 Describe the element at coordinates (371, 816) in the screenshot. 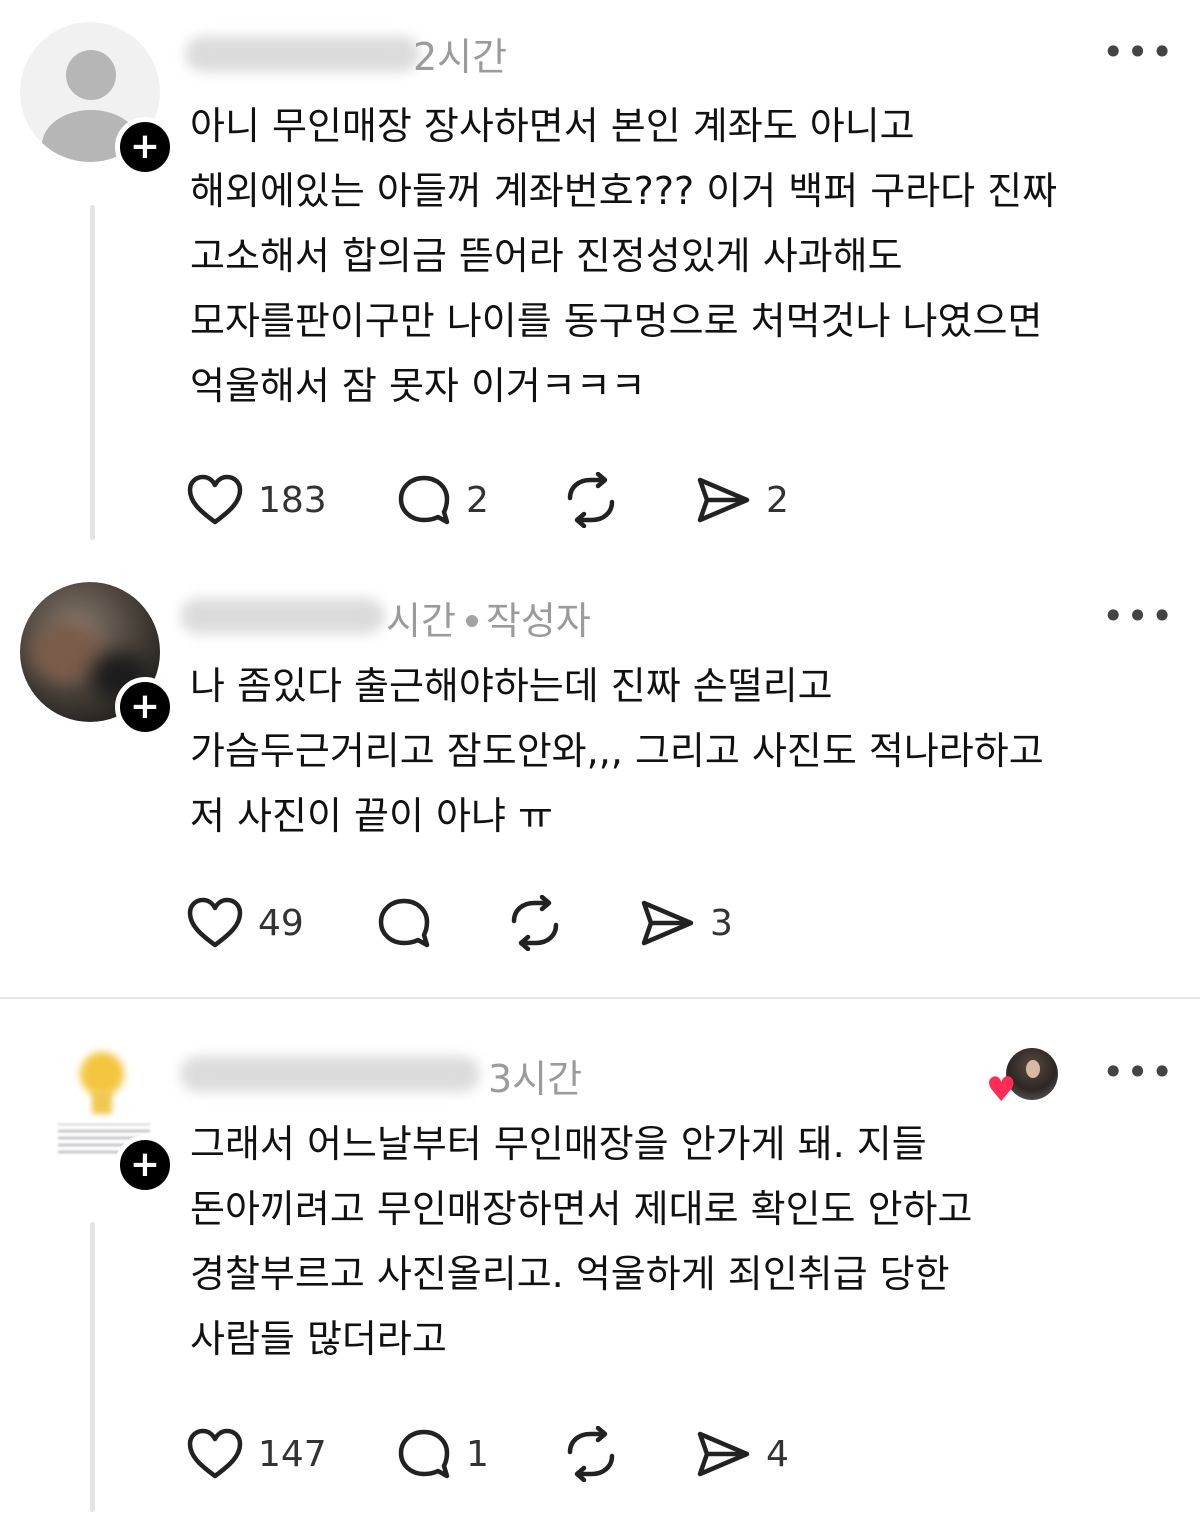

I see `post-text-line: 저 사진이 끝이 아냐 ㅠ` at that location.